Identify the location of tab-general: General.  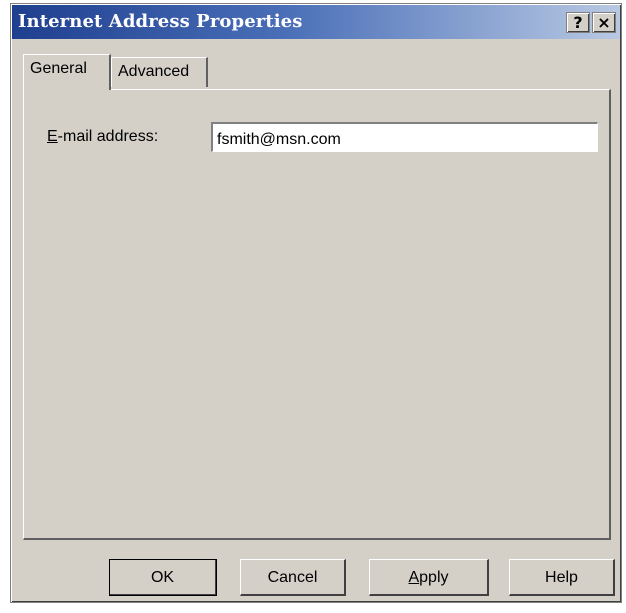
(67, 72).